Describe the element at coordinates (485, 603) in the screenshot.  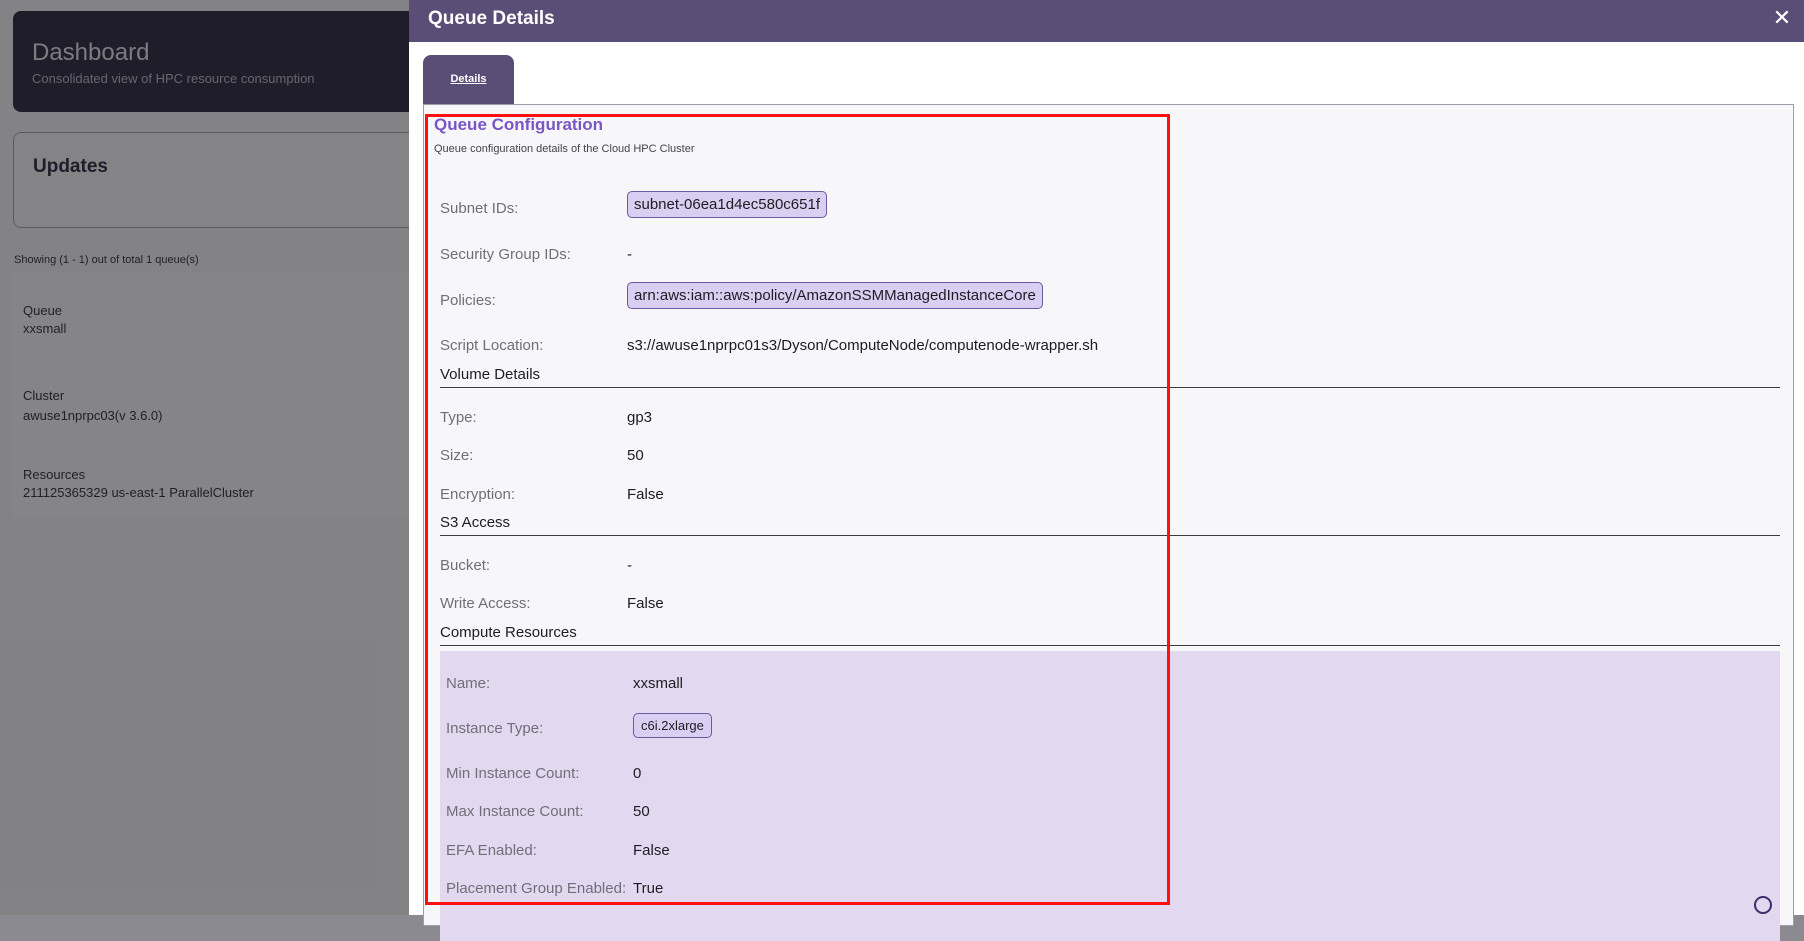
I see `write-access-label: Write Access:` at that location.